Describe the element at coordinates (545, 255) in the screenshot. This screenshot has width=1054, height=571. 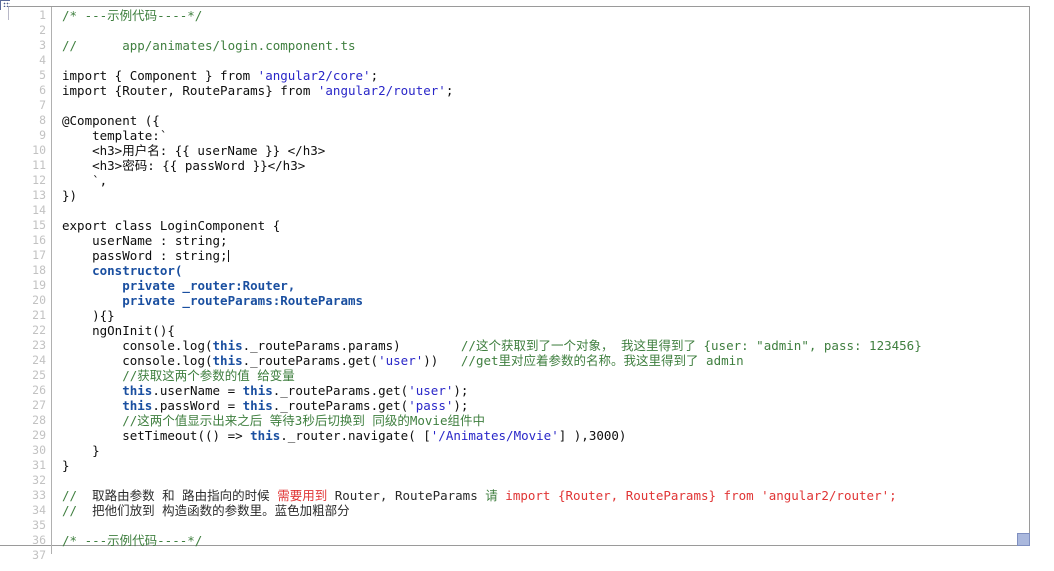
I see `code-line: passWord : string;` at that location.